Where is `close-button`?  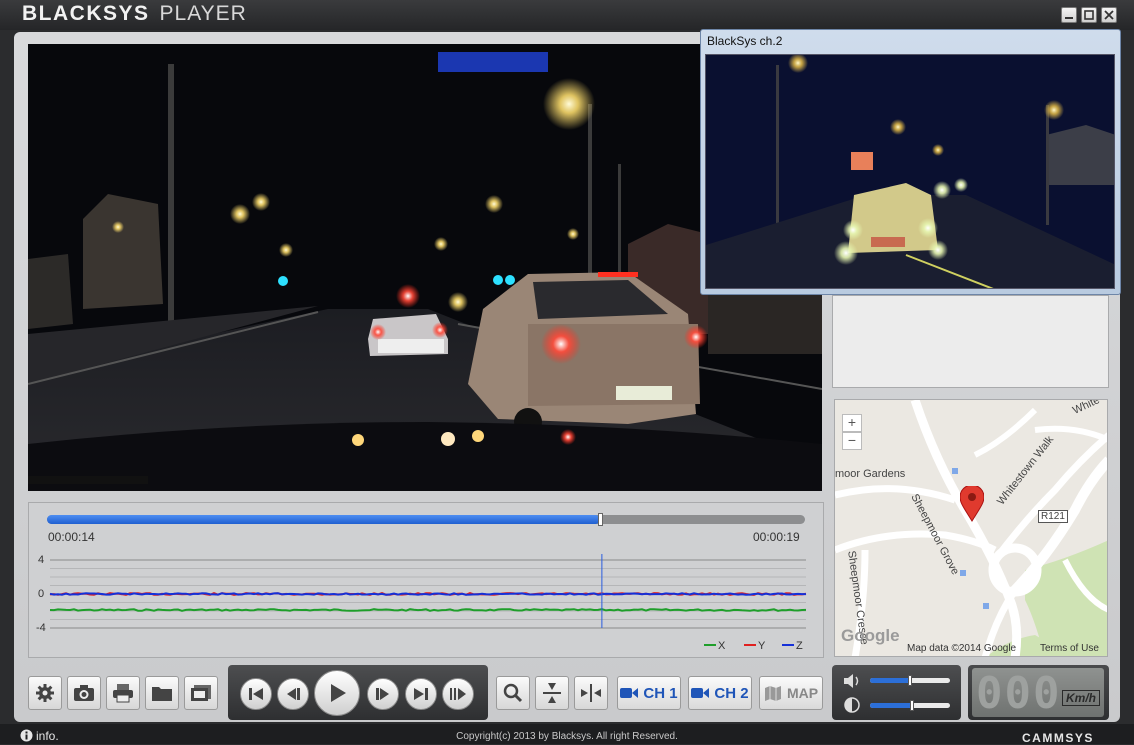 close-button is located at coordinates (1109, 15).